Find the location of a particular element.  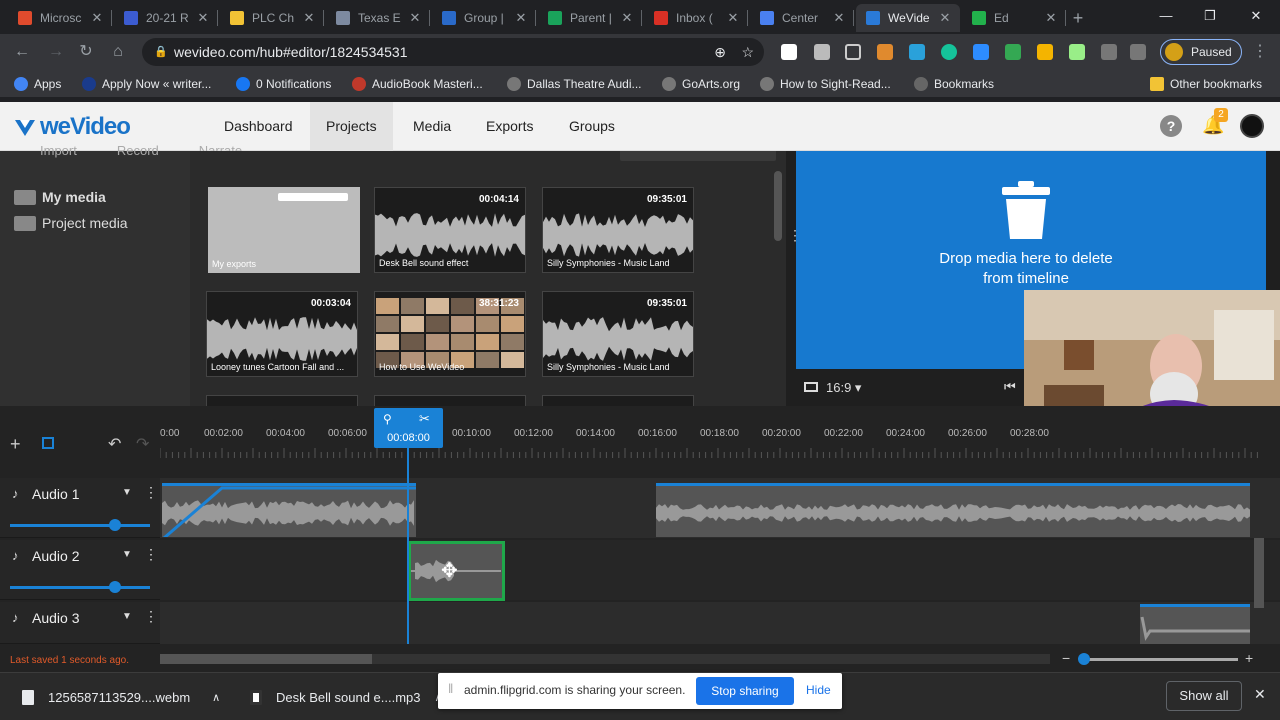

grammarly-icon is located at coordinates (949, 52).